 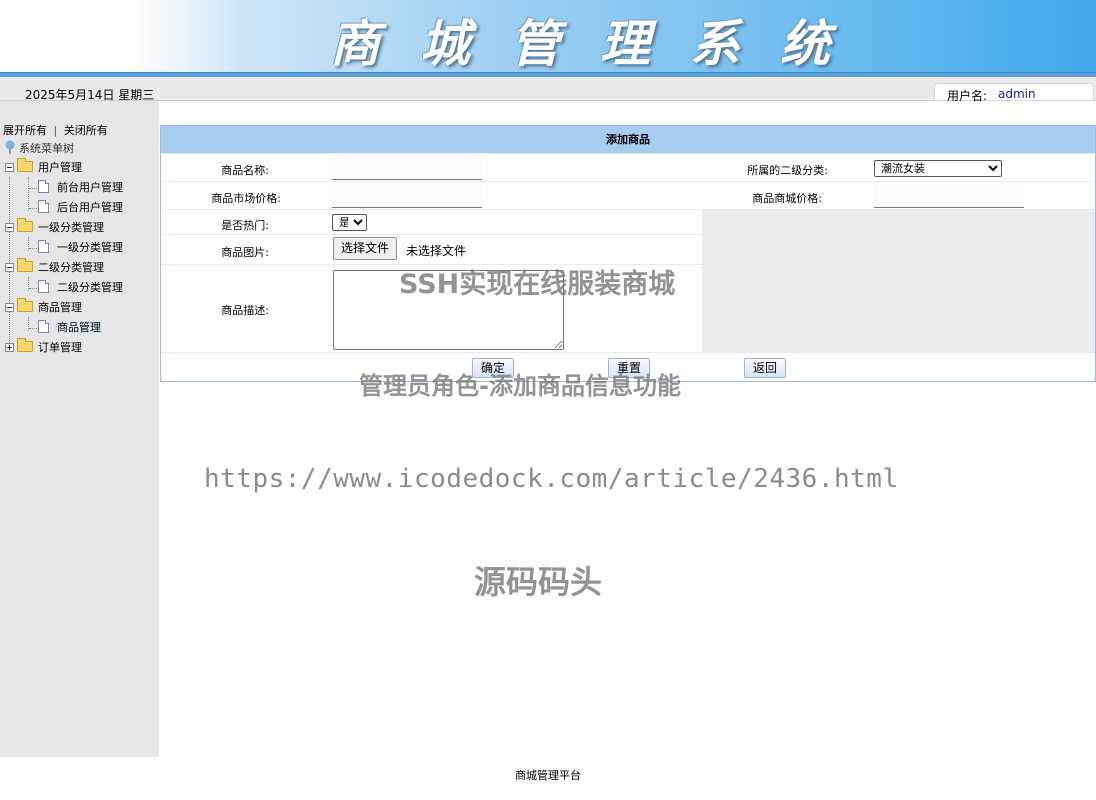 I want to click on subcategory-select: 潮流女装, so click(x=938, y=168).